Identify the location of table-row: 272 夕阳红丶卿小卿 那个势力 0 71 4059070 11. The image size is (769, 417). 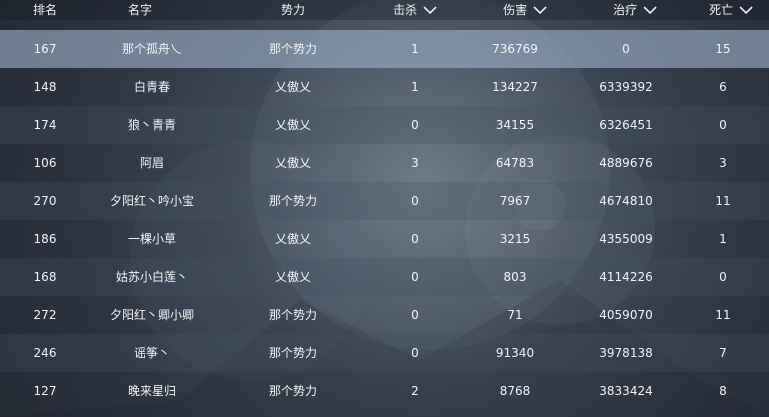
(384, 315).